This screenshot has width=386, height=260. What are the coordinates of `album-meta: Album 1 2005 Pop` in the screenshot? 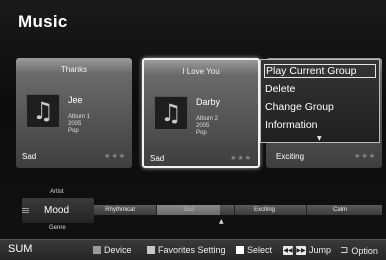 It's located at (79, 124).